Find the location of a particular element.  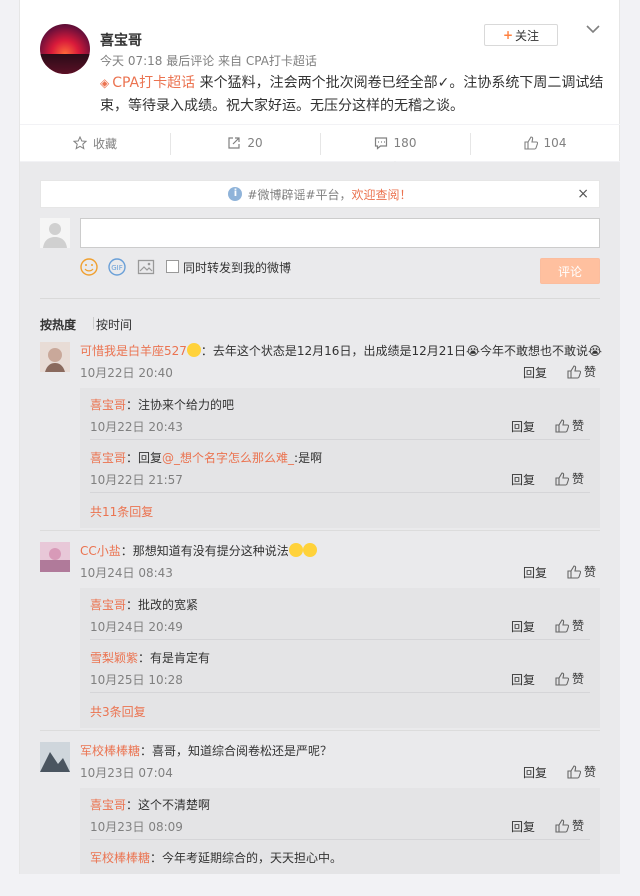

comment-time: 10月24日 08:43 is located at coordinates (126, 573).